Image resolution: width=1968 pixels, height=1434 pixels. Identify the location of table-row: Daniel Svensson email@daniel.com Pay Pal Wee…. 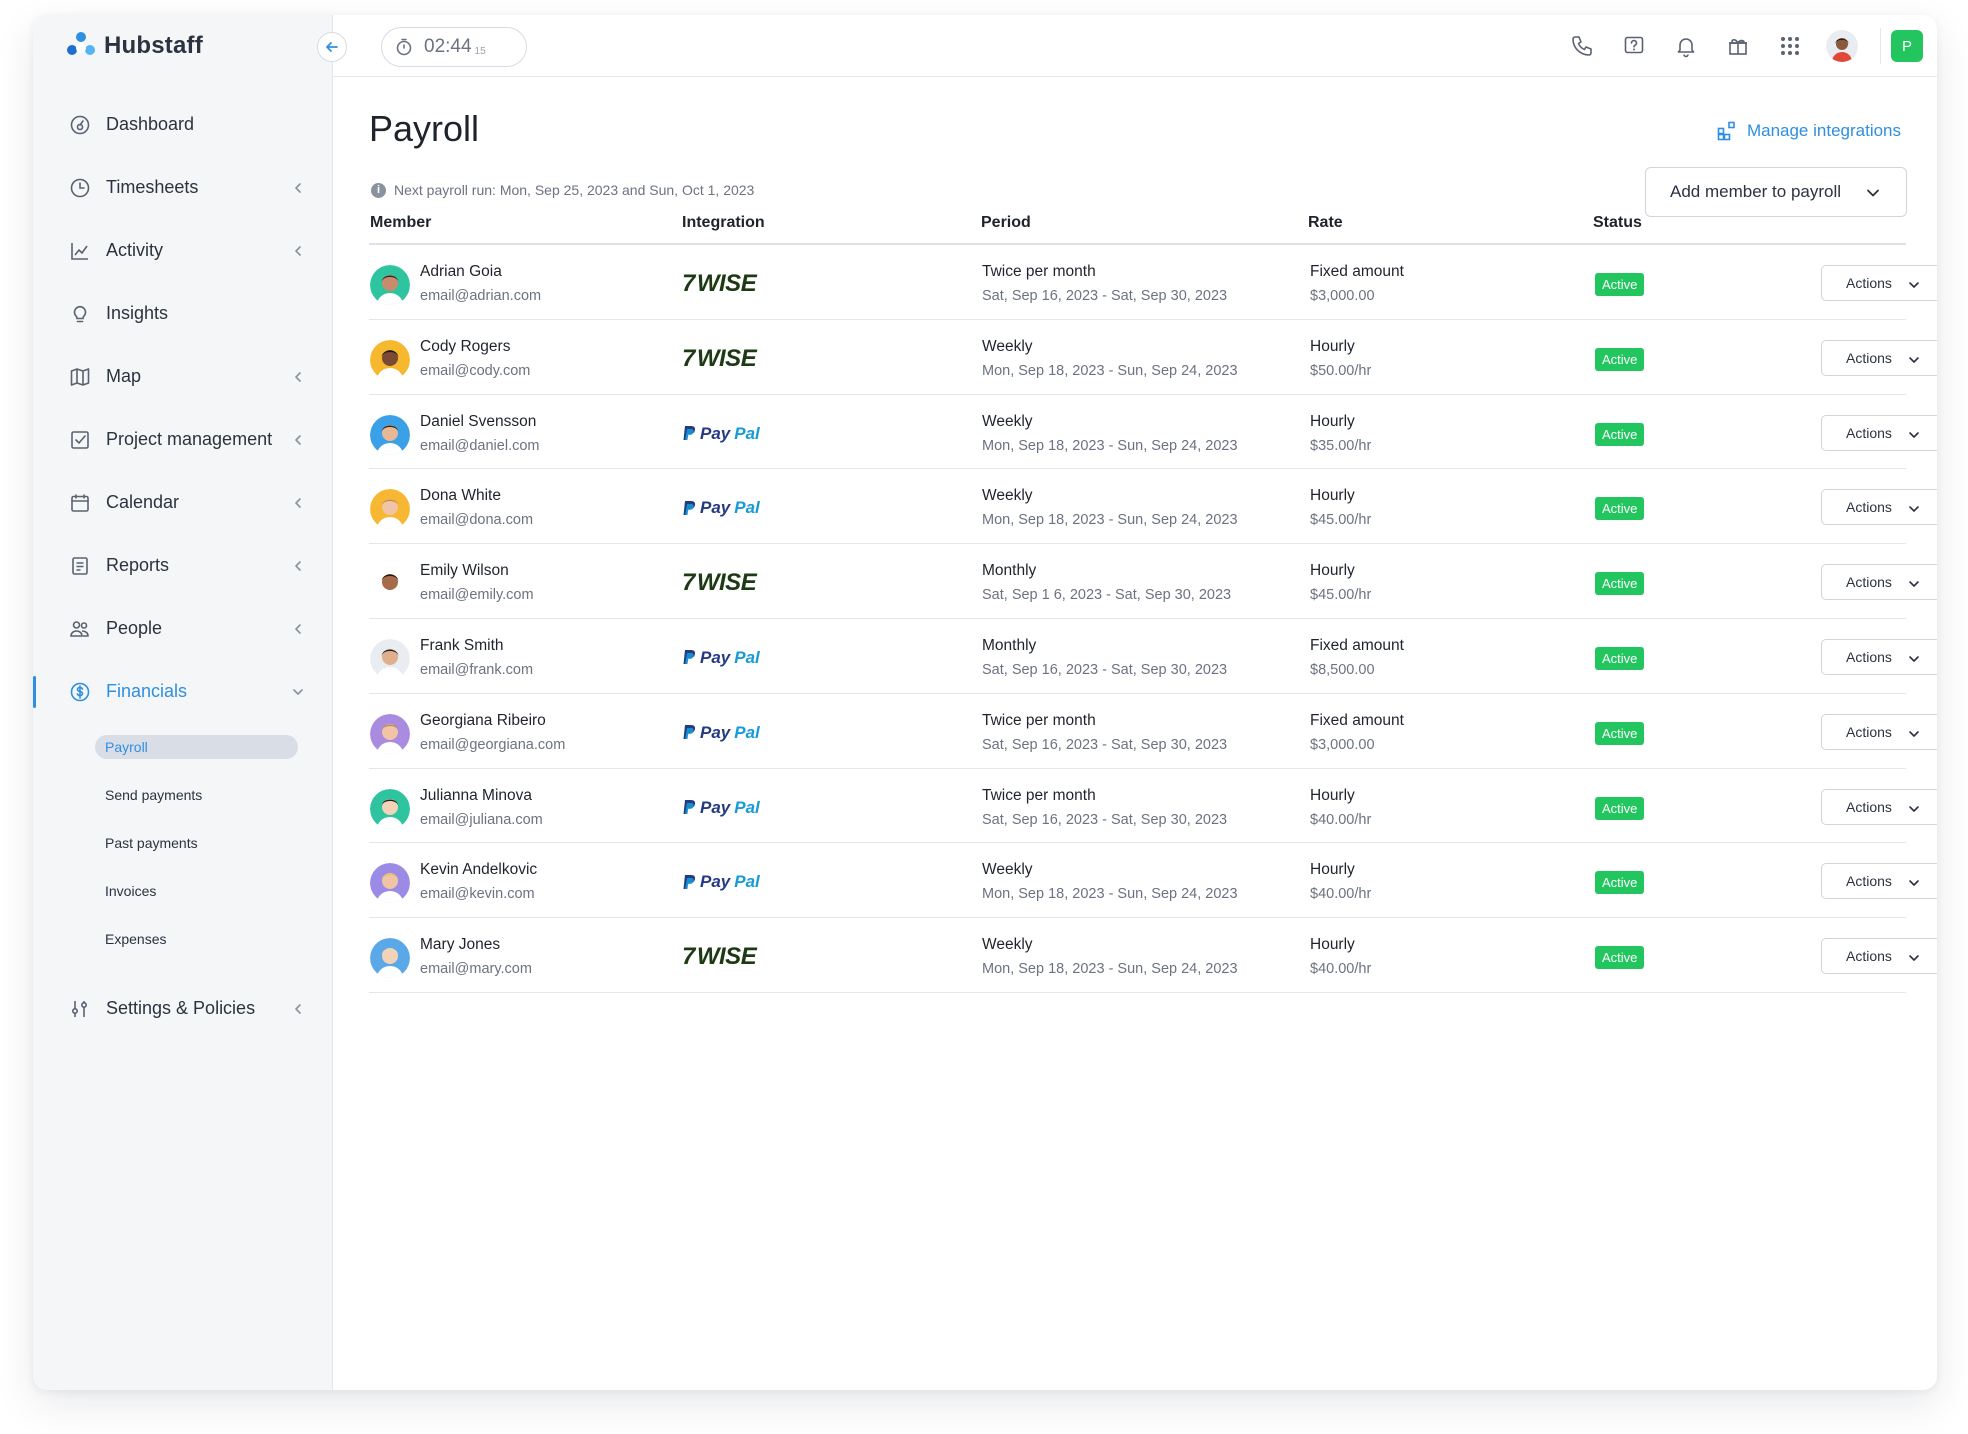
(1153, 432).